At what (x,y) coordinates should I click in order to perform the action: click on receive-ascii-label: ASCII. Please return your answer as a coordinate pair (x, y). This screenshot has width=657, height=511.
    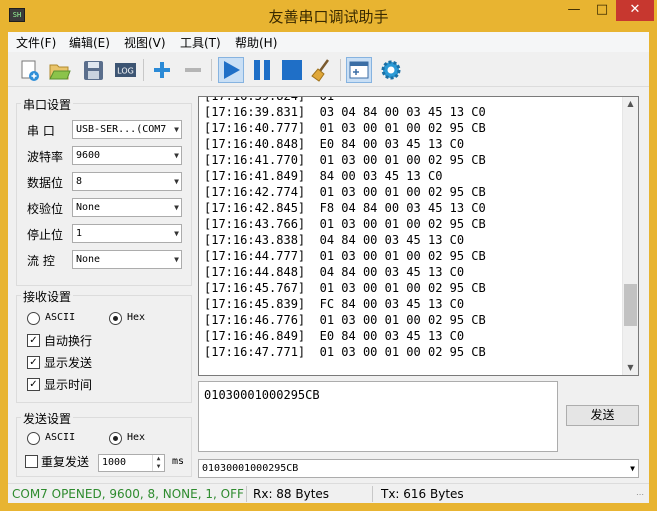
    Looking at the image, I should click on (60, 317).